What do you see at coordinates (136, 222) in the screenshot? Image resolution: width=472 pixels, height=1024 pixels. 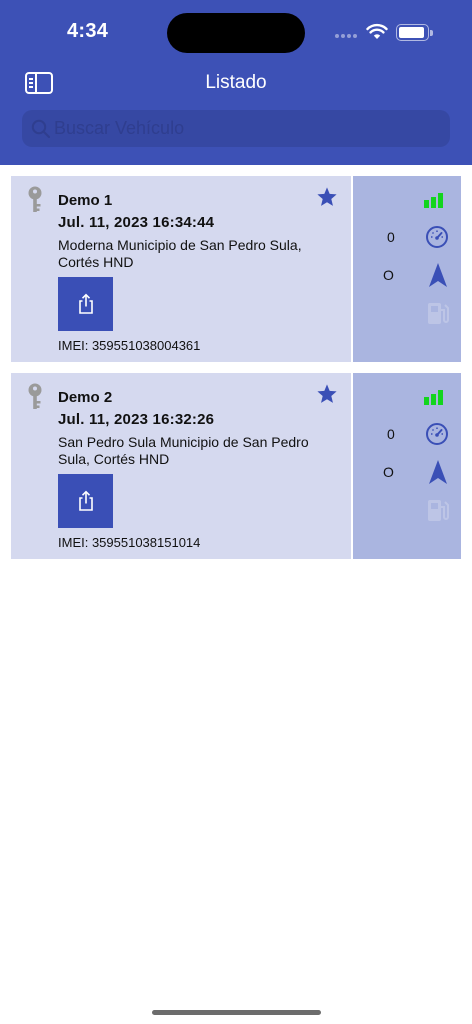 I see `vehicle-timestamp: Jul. 11, 2023 16:34:44` at bounding box center [136, 222].